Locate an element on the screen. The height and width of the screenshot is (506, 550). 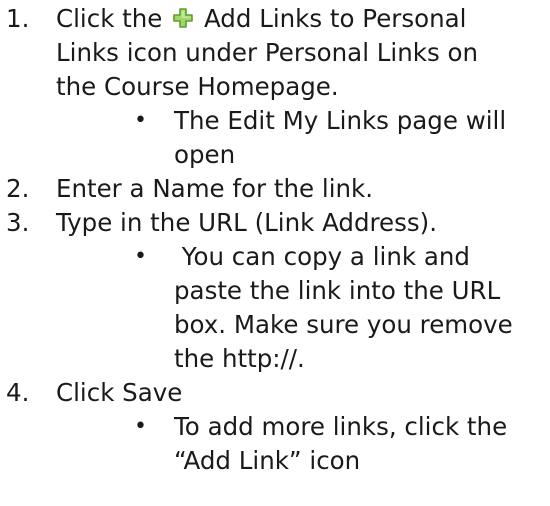
step-3-bullet-1: • You can copy a link and is located at coordinates (275, 257).